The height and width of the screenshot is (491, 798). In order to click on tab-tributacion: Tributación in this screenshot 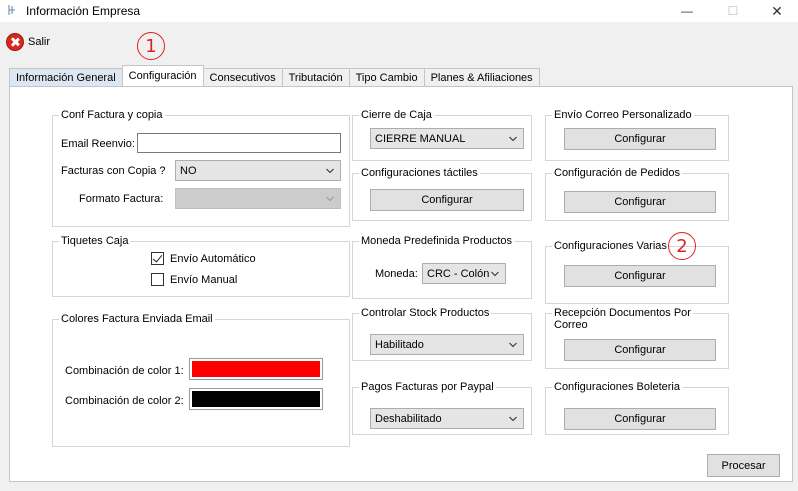, I will do `click(315, 77)`.